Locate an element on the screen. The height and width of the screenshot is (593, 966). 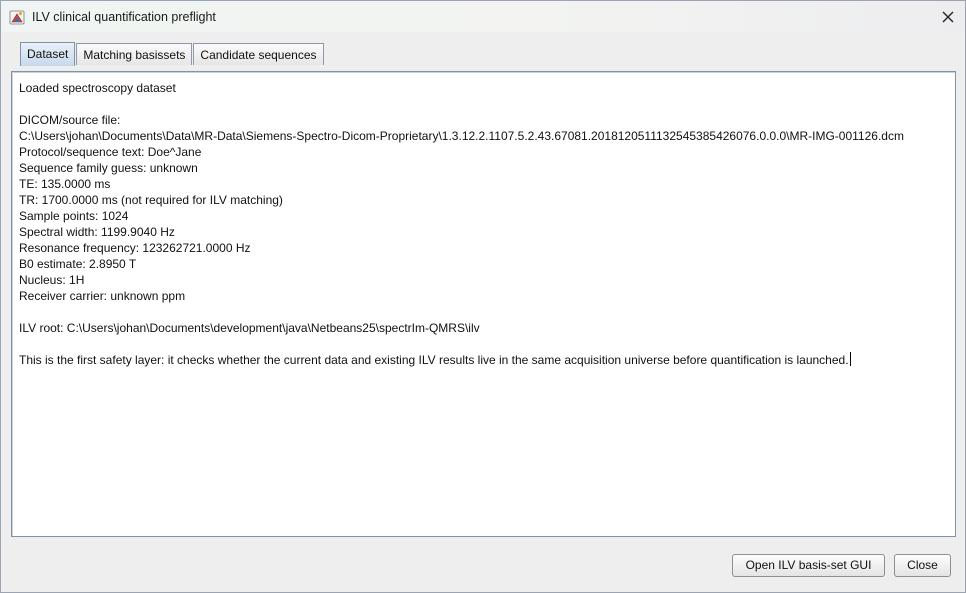
close-icon is located at coordinates (948, 16).